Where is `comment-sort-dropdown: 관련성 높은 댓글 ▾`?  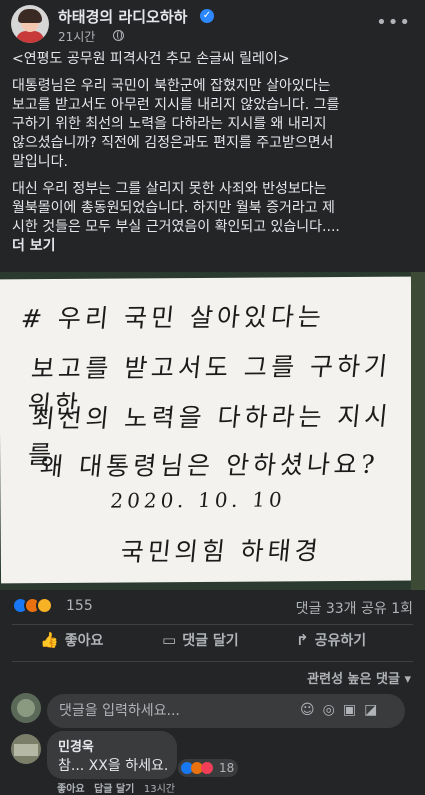
comment-sort-dropdown: 관련성 높은 댓글 ▾ is located at coordinates (359, 677).